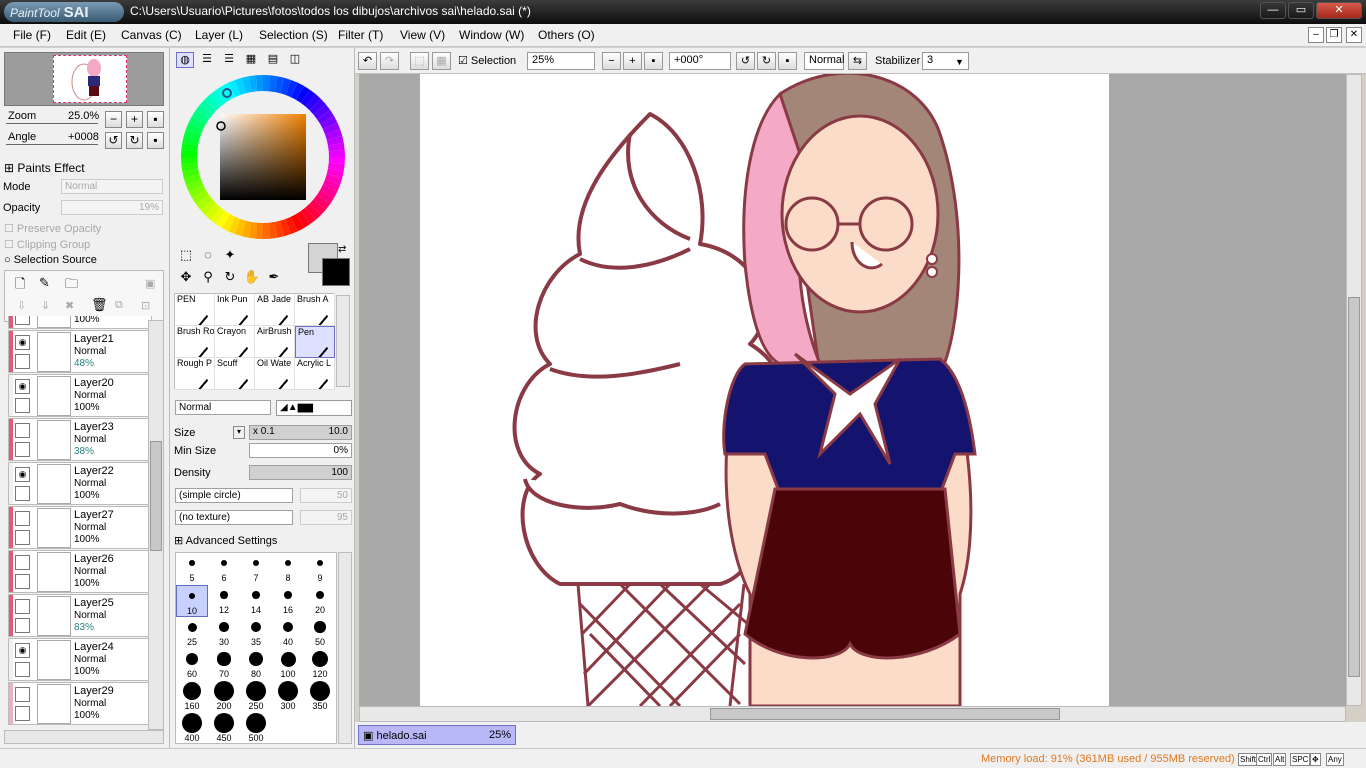  I want to click on document-tab: ▣ helado.sai 25%, so click(437, 735).